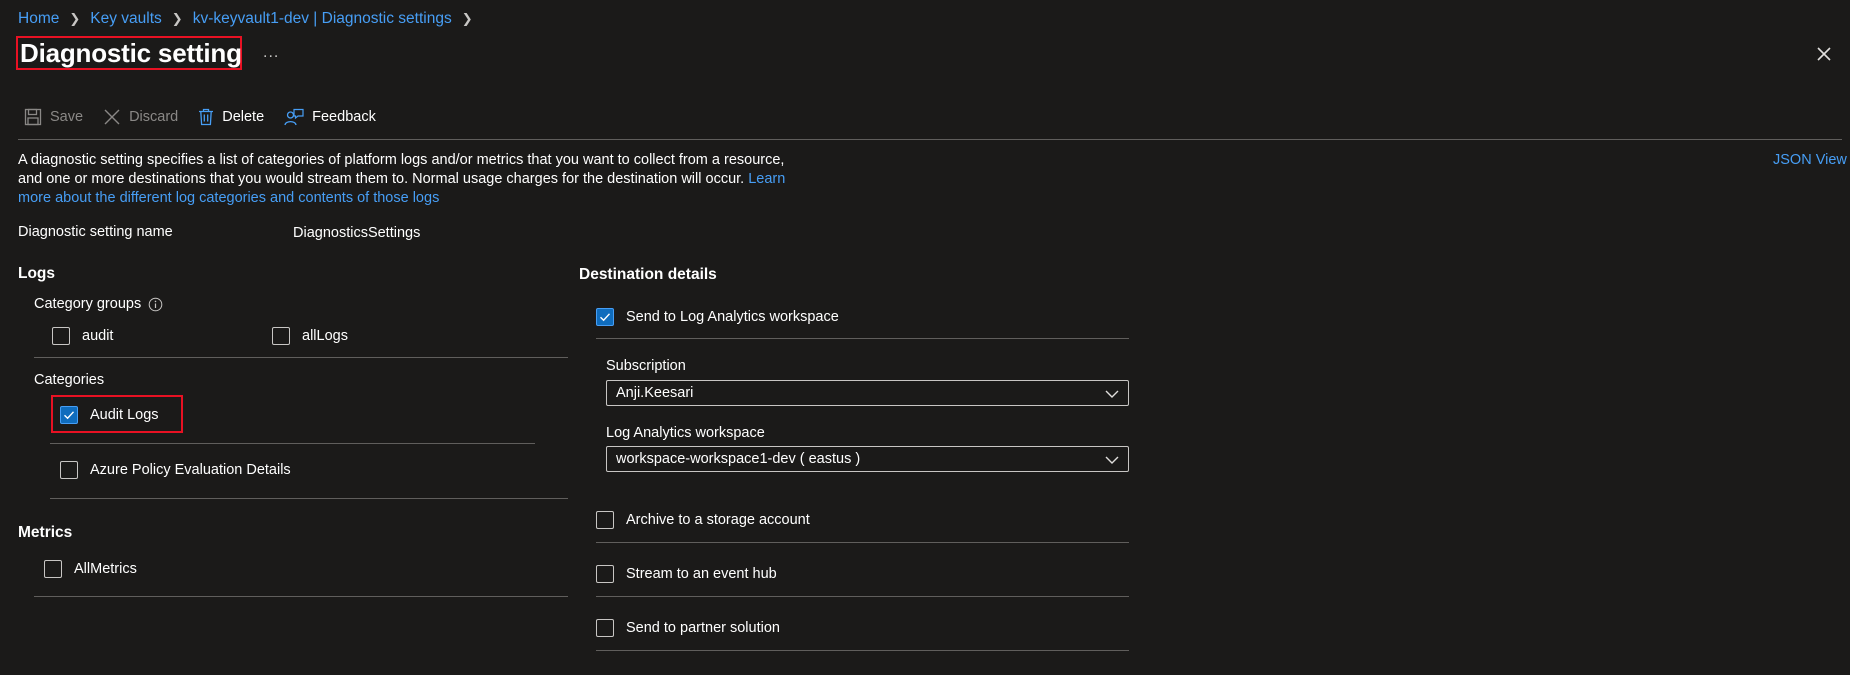 The width and height of the screenshot is (1850, 675). I want to click on discard-icon, so click(112, 117).